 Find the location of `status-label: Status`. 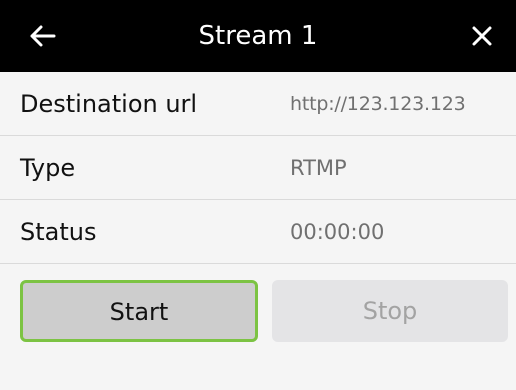

status-label: Status is located at coordinates (58, 232).